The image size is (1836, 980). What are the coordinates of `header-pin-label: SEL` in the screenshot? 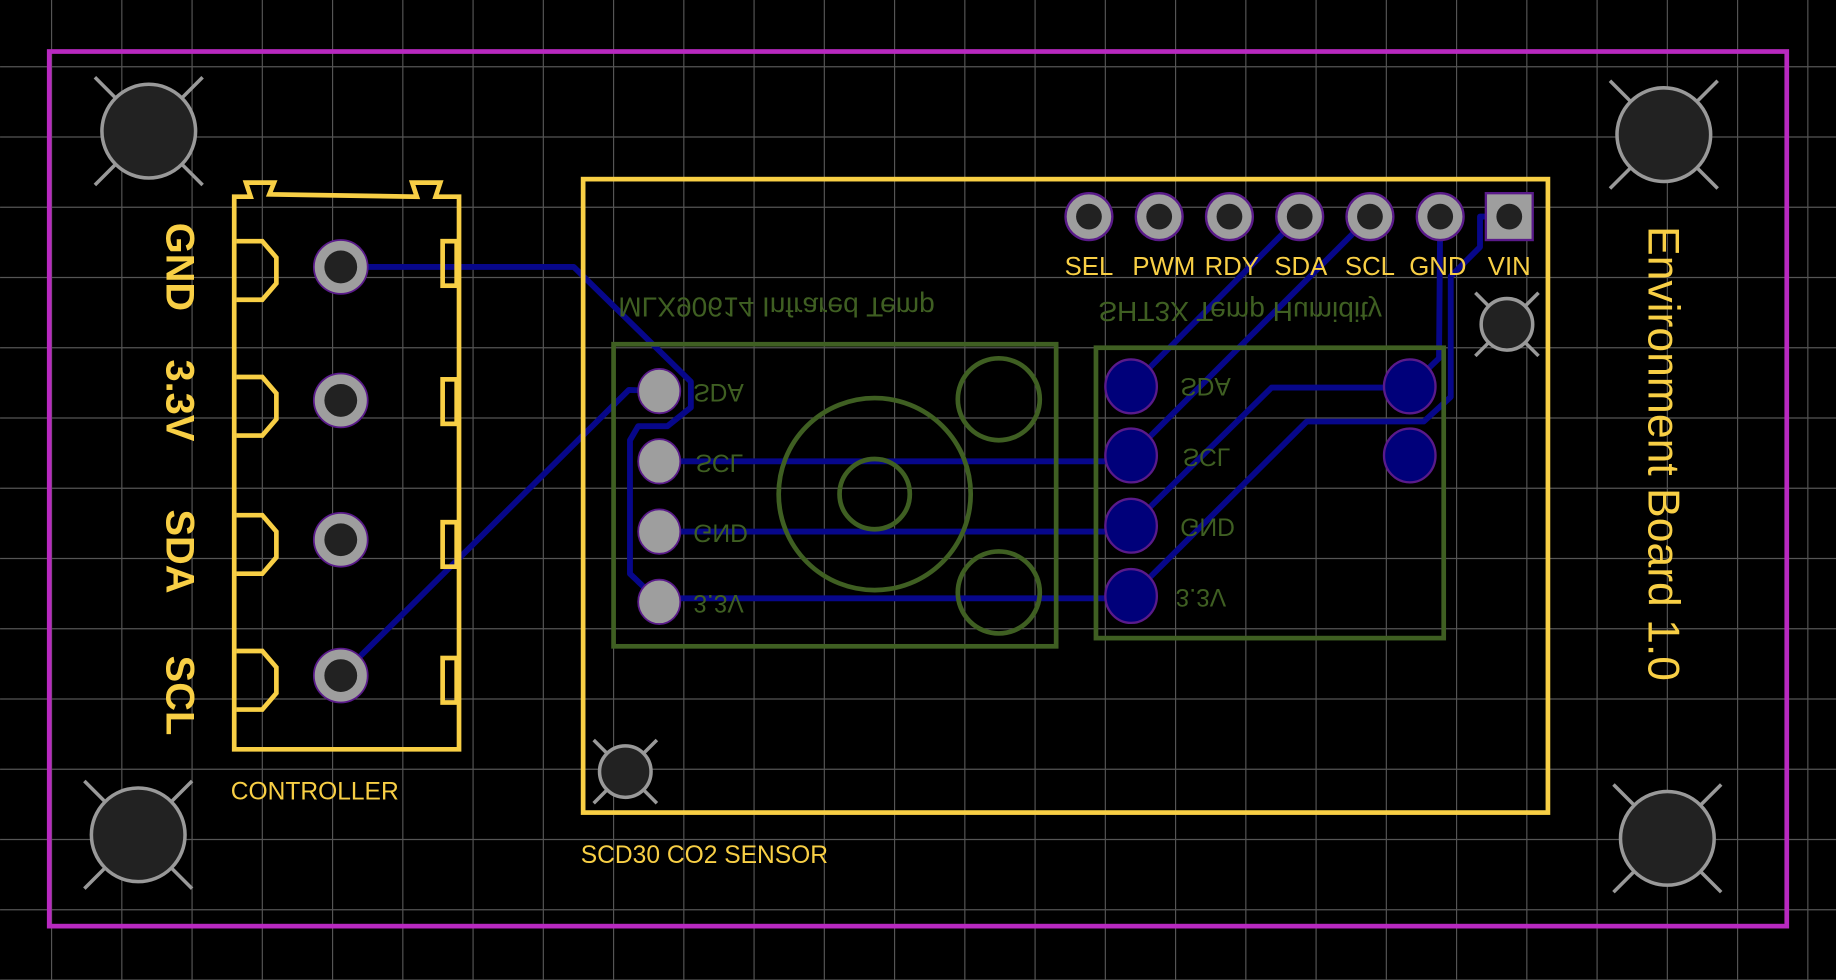 It's located at (1089, 267).